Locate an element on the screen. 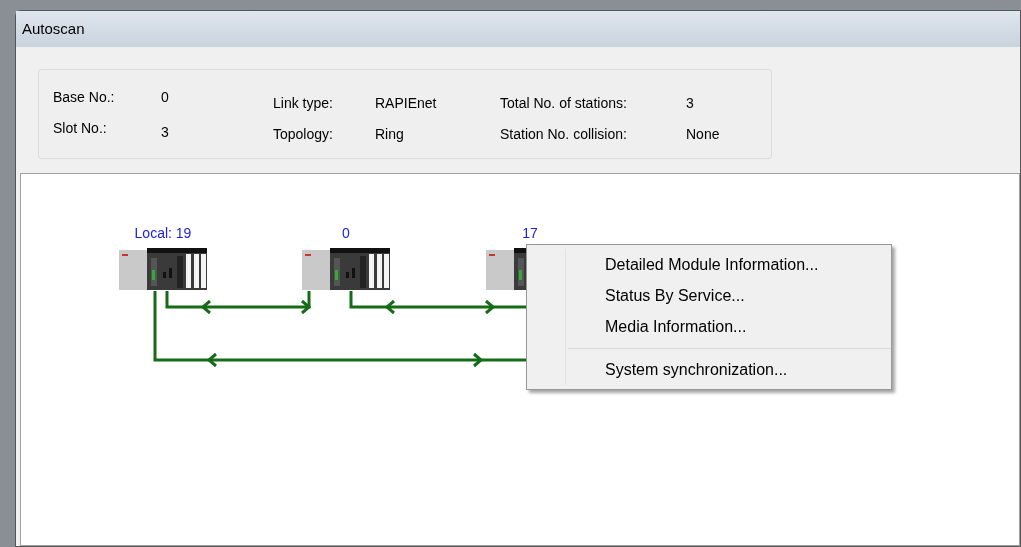 The height and width of the screenshot is (547, 1021). field-label: Slot No.: is located at coordinates (80, 128).